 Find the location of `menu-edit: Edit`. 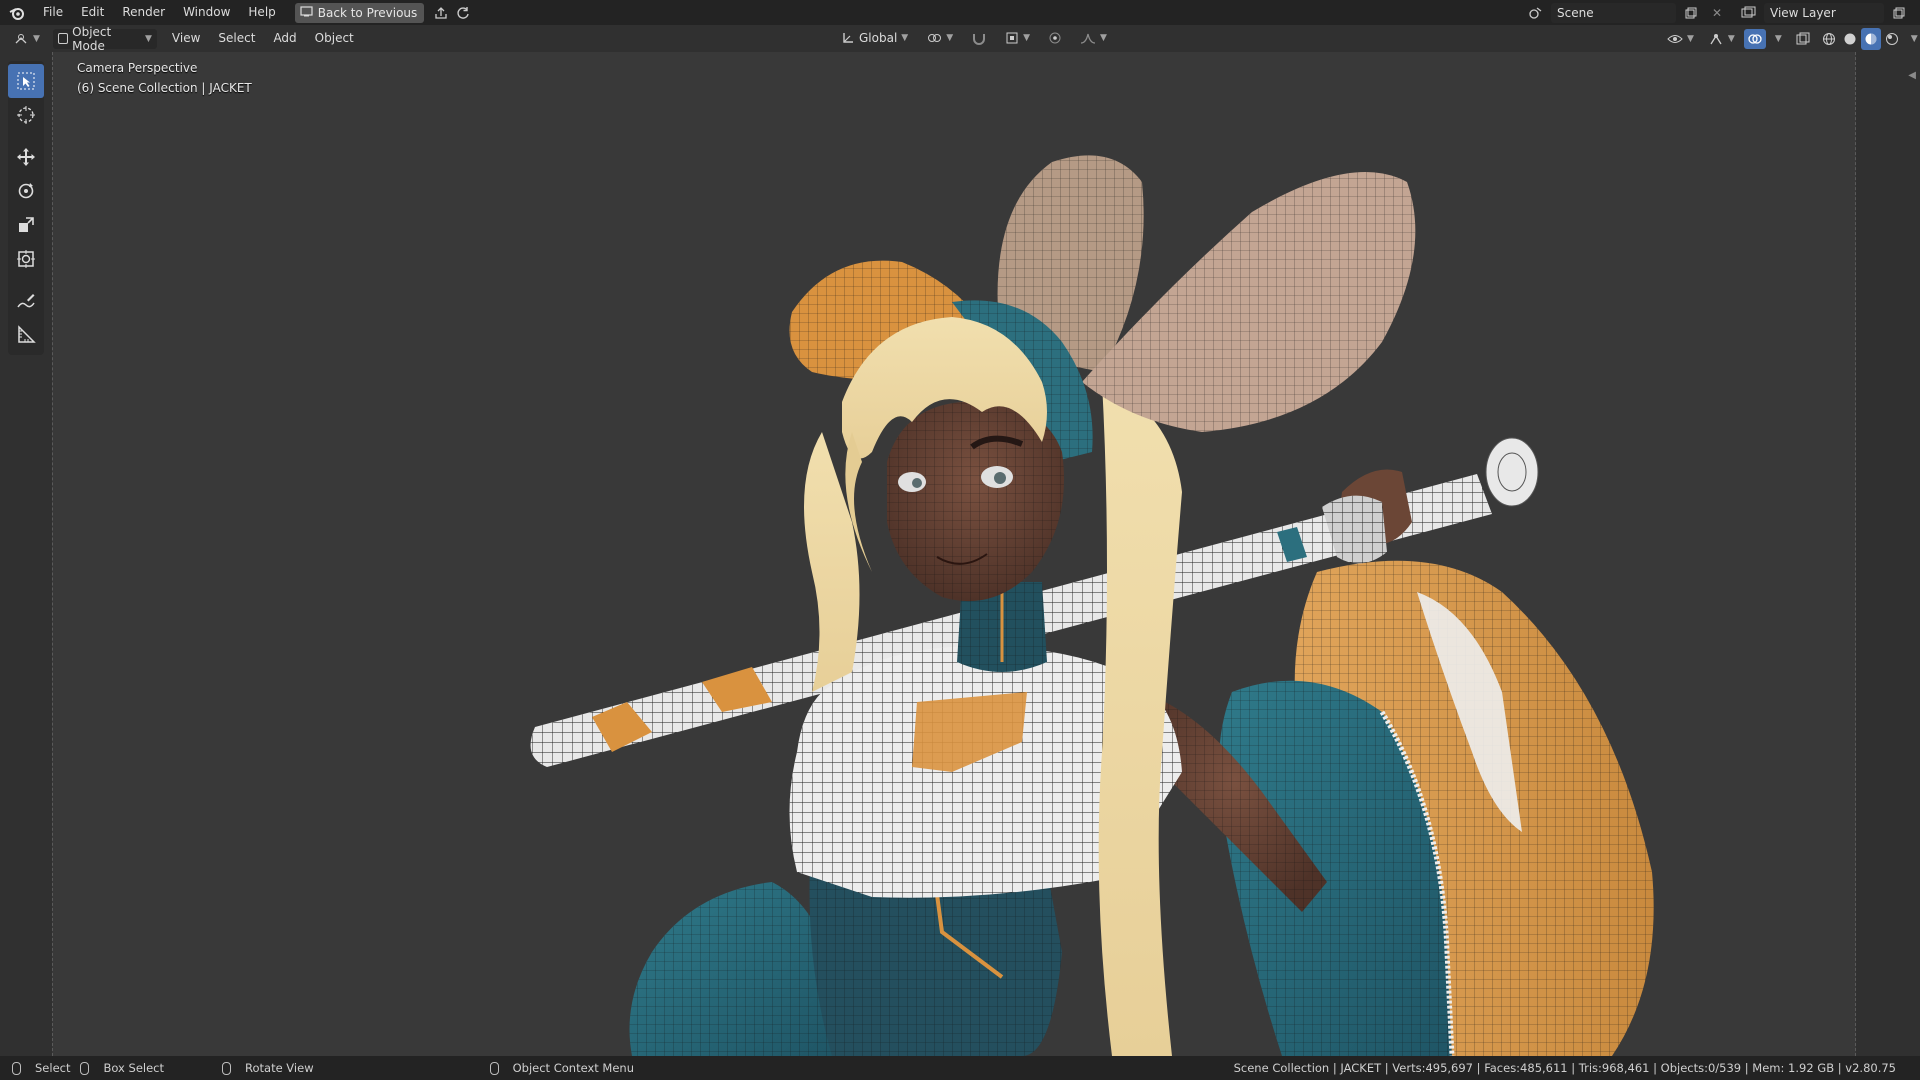

menu-edit: Edit is located at coordinates (92, 12).